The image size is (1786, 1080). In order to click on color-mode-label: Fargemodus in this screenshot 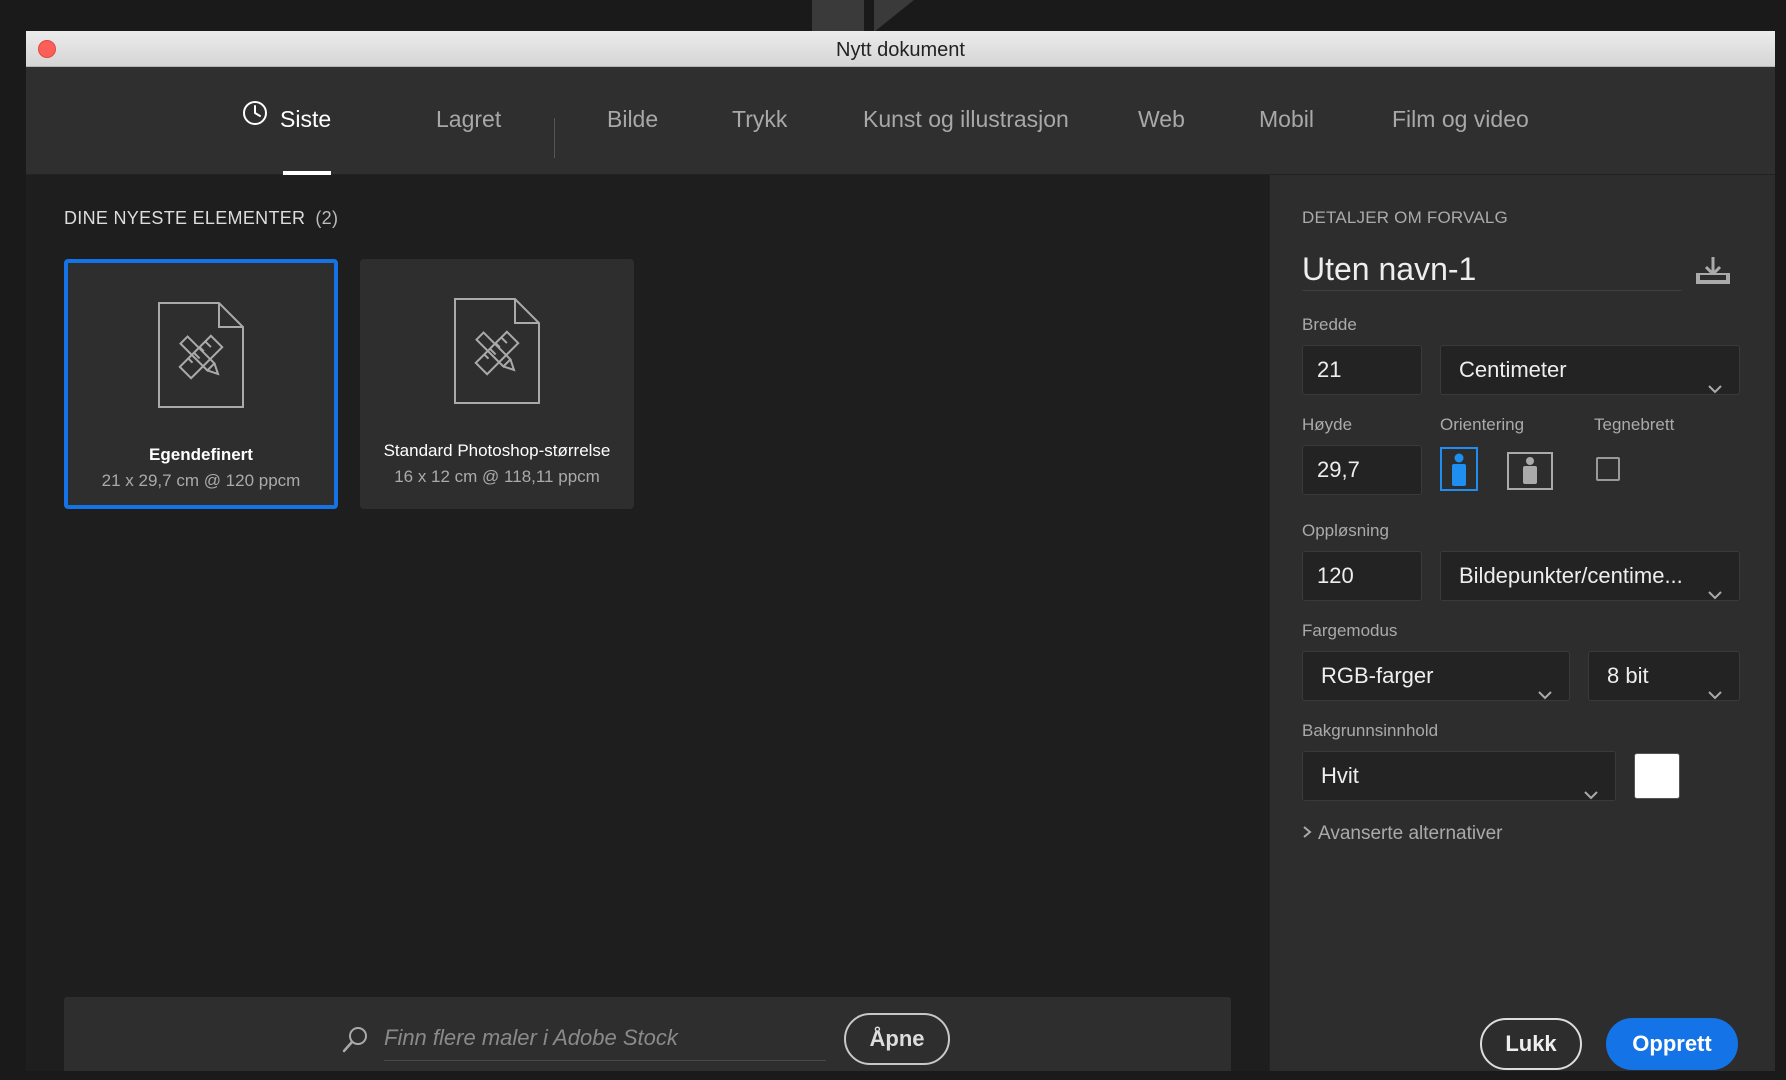, I will do `click(1350, 630)`.